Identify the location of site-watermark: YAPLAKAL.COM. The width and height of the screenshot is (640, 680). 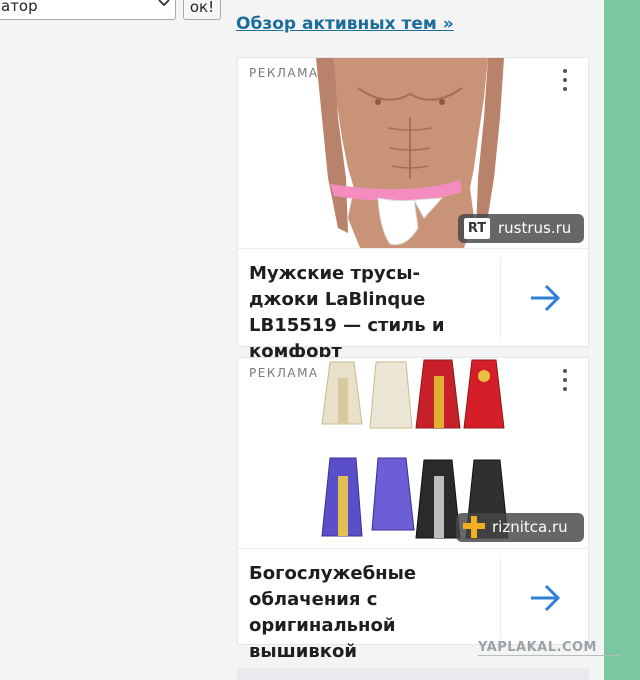
(537, 647).